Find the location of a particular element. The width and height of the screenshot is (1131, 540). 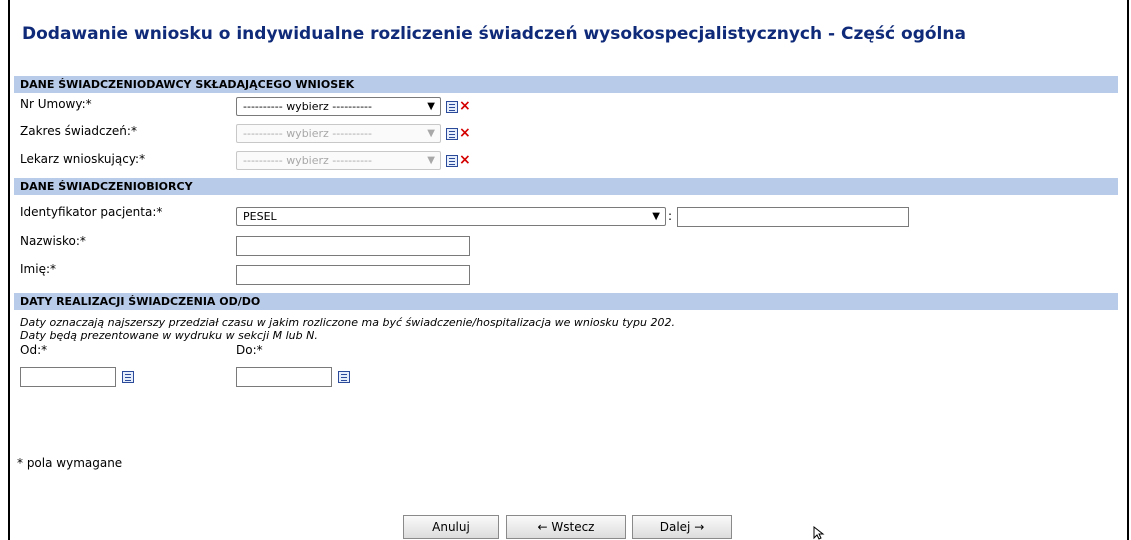

patient-id-type-select: PESEL ▼ is located at coordinates (451, 216).